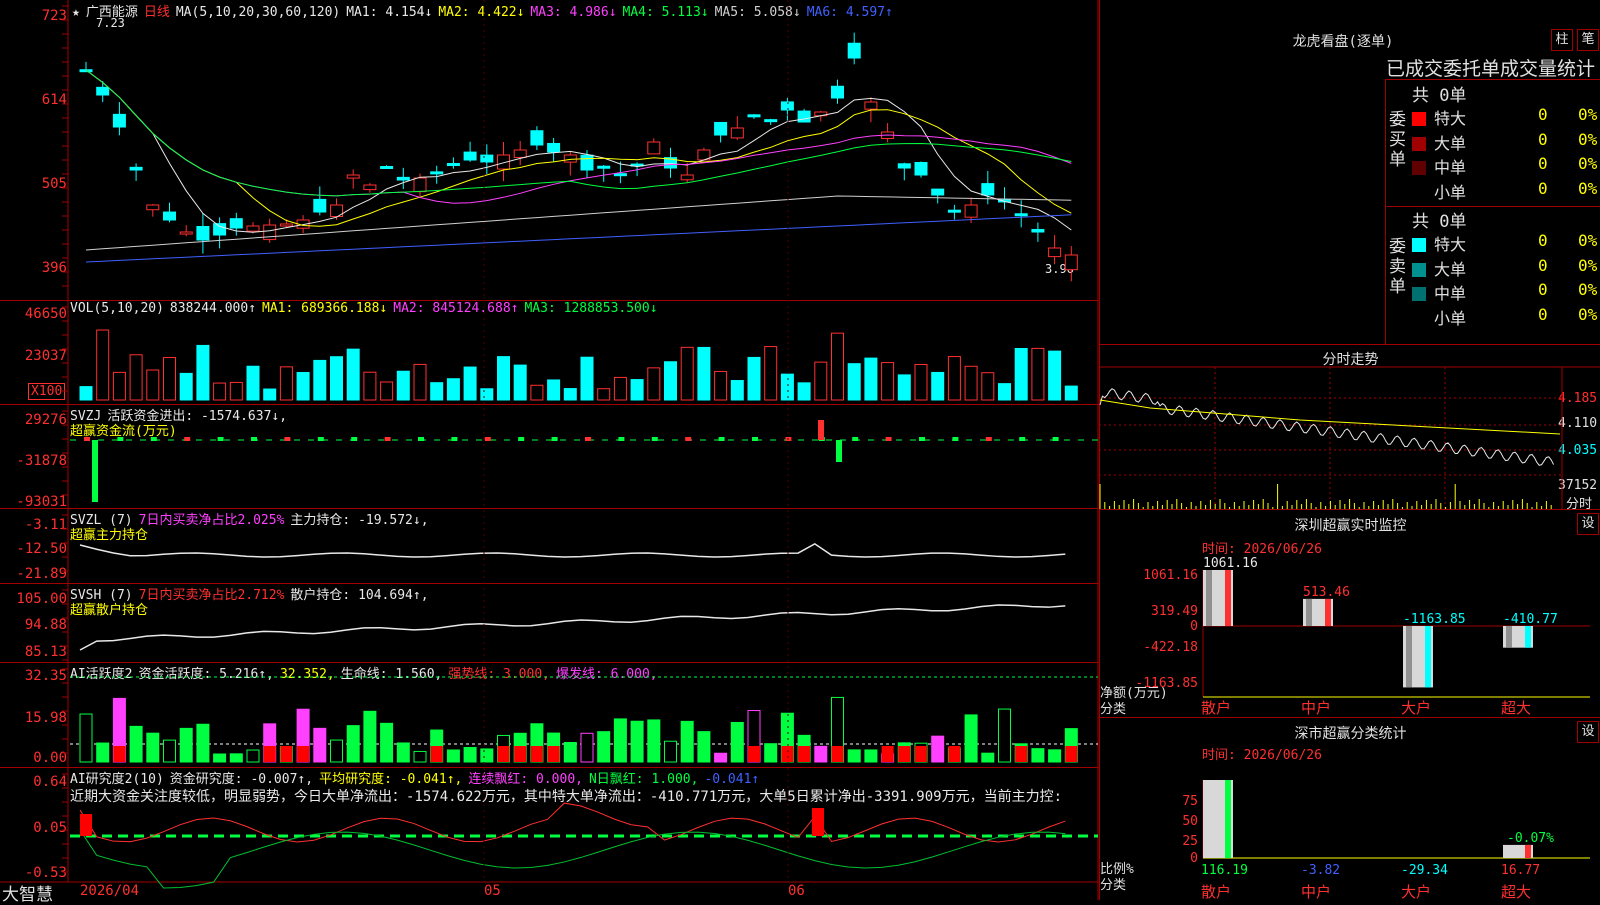  I want to click on buy-section-label: 委买单, so click(1397, 140).